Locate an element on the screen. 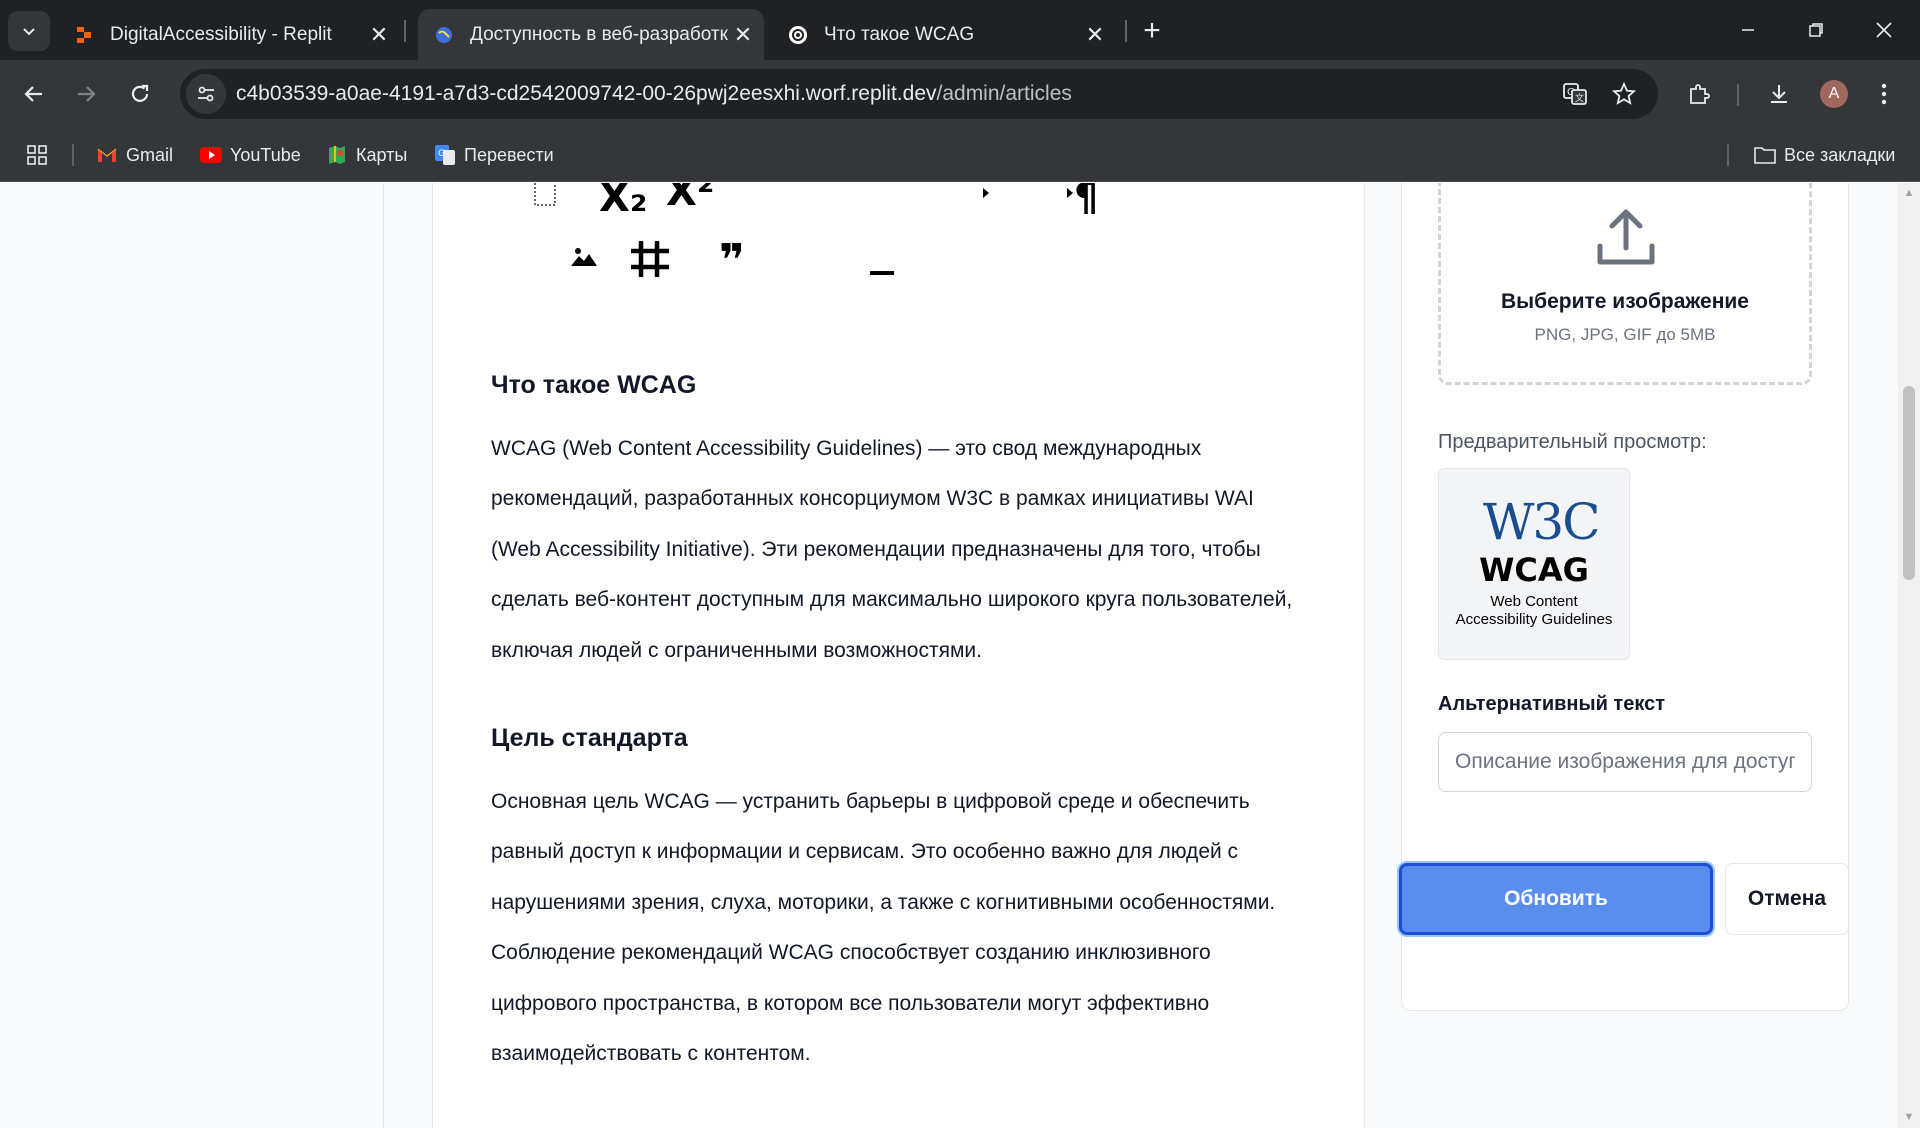  all-bookmarks-label: Все закладки is located at coordinates (1840, 154).